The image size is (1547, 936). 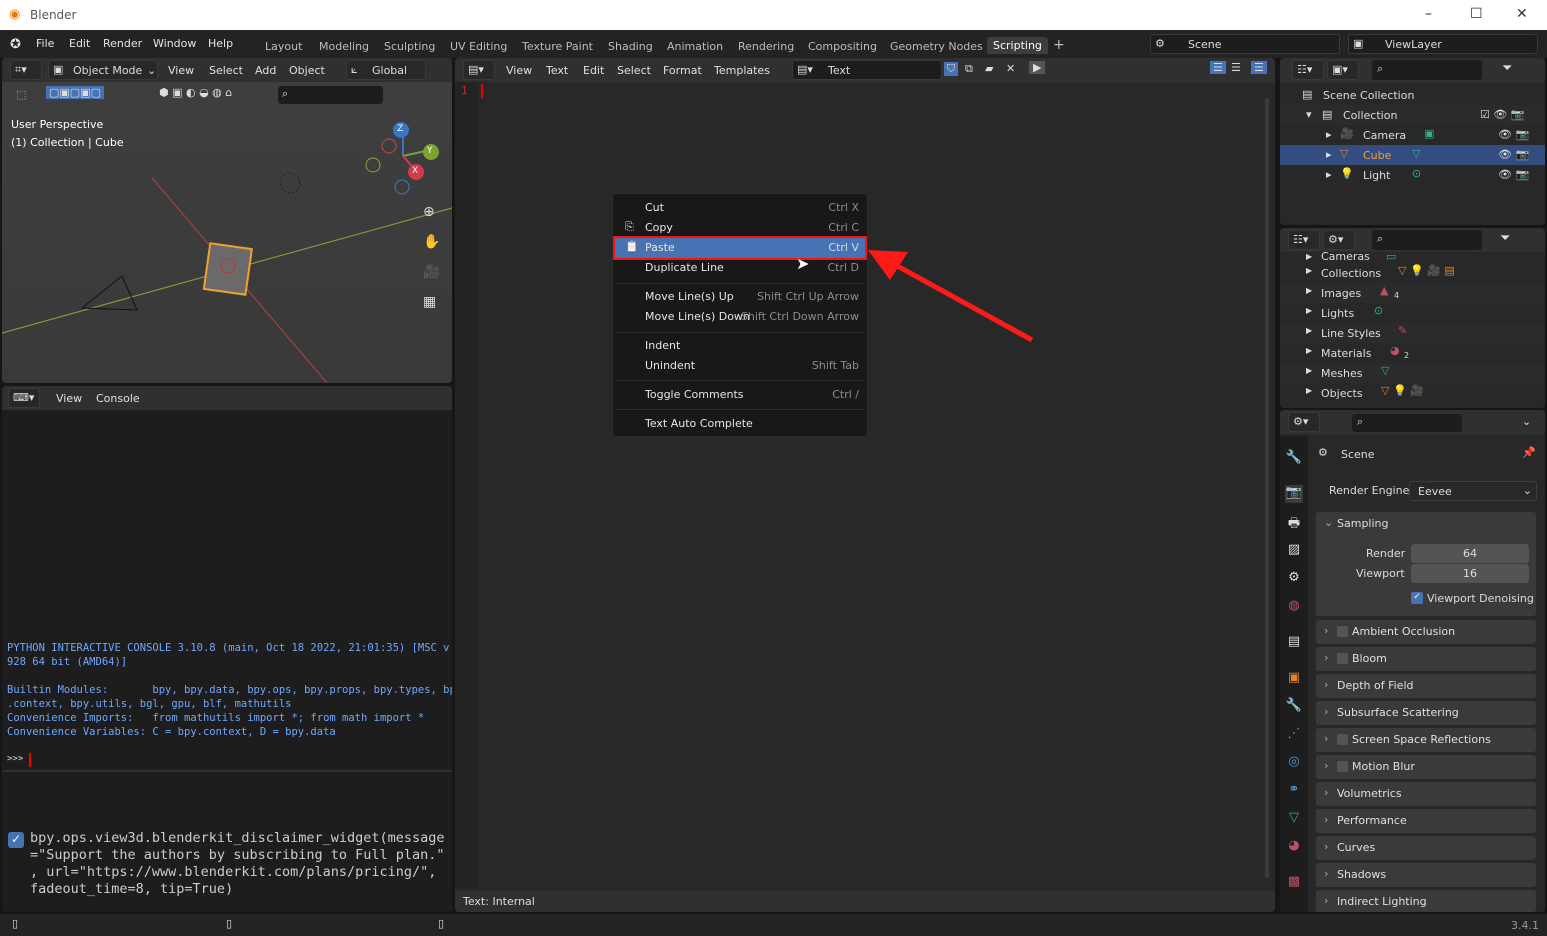 What do you see at coordinates (1294, 819) in the screenshot?
I see `data-tab-icon: ▽` at bounding box center [1294, 819].